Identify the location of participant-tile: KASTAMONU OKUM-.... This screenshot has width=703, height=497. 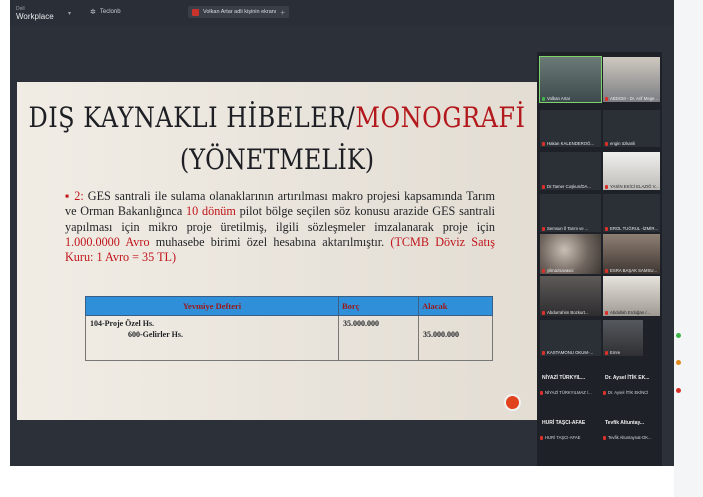
(570, 338).